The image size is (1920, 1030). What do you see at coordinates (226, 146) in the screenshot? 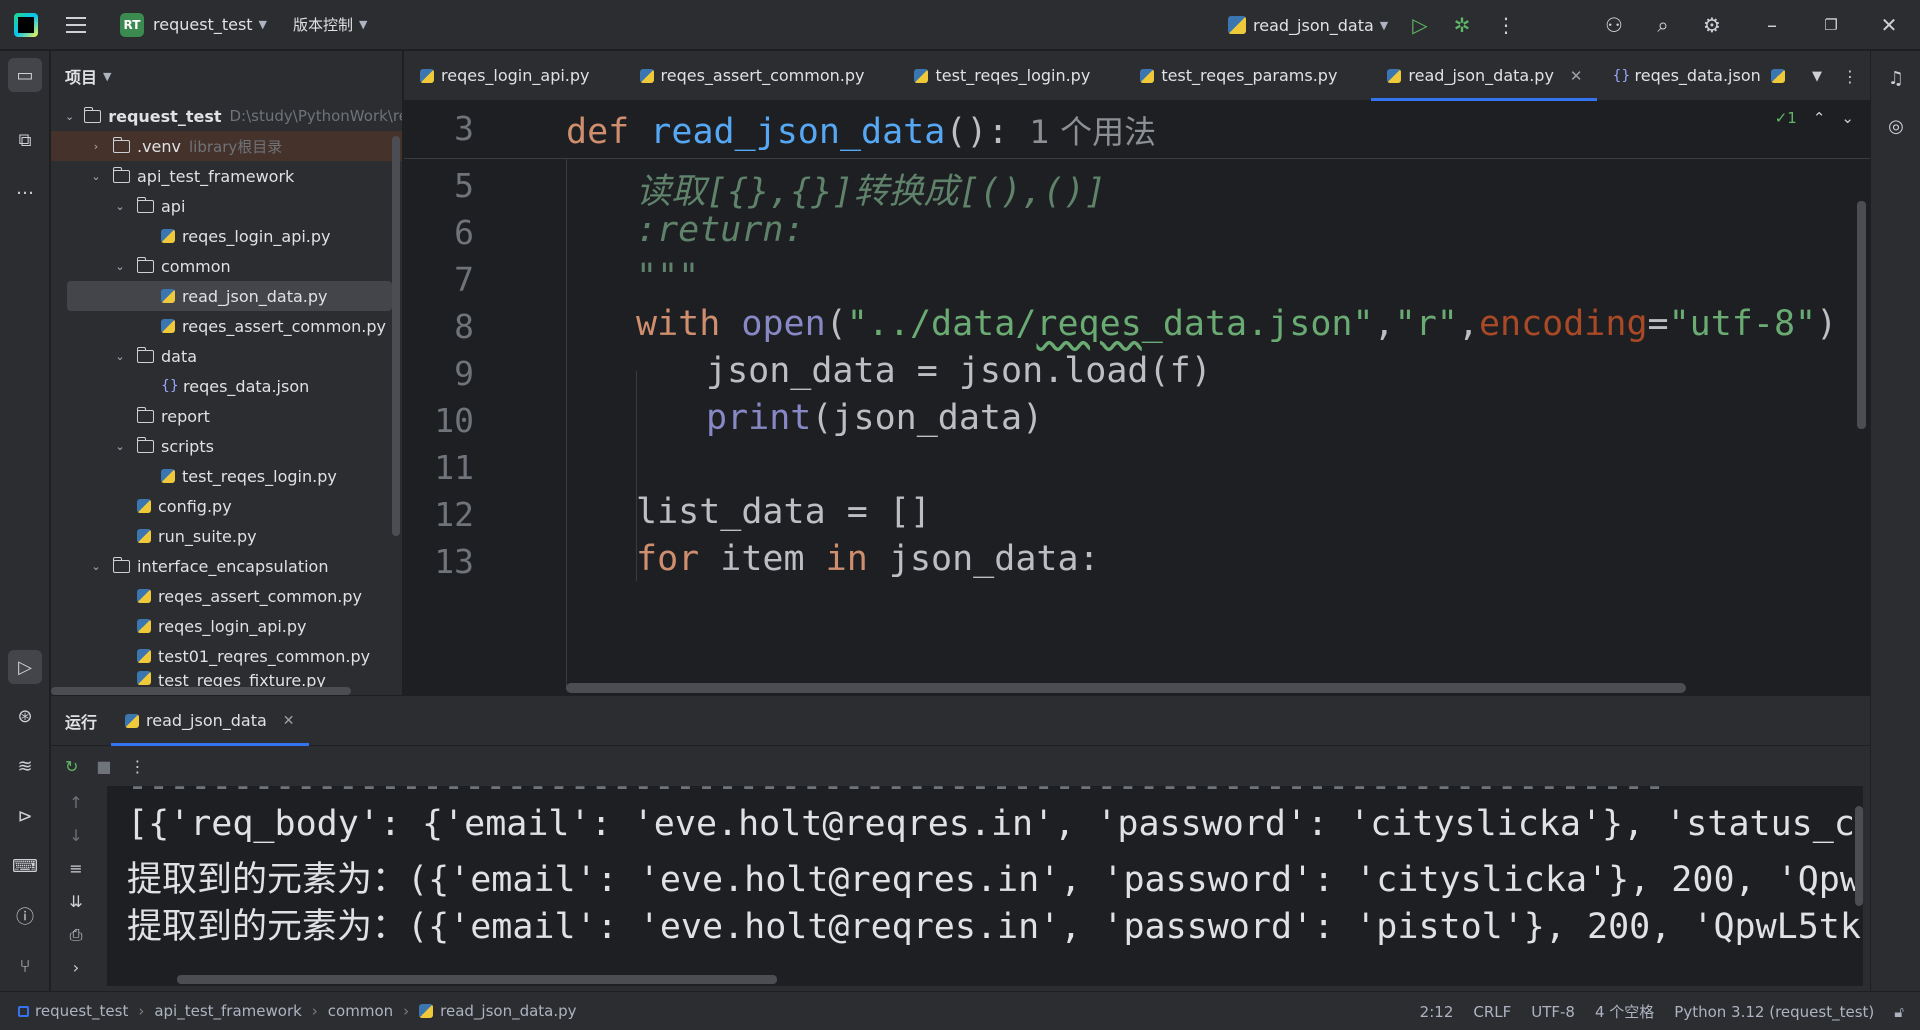
I see `tree-item-venv: › .venv library根目录` at bounding box center [226, 146].